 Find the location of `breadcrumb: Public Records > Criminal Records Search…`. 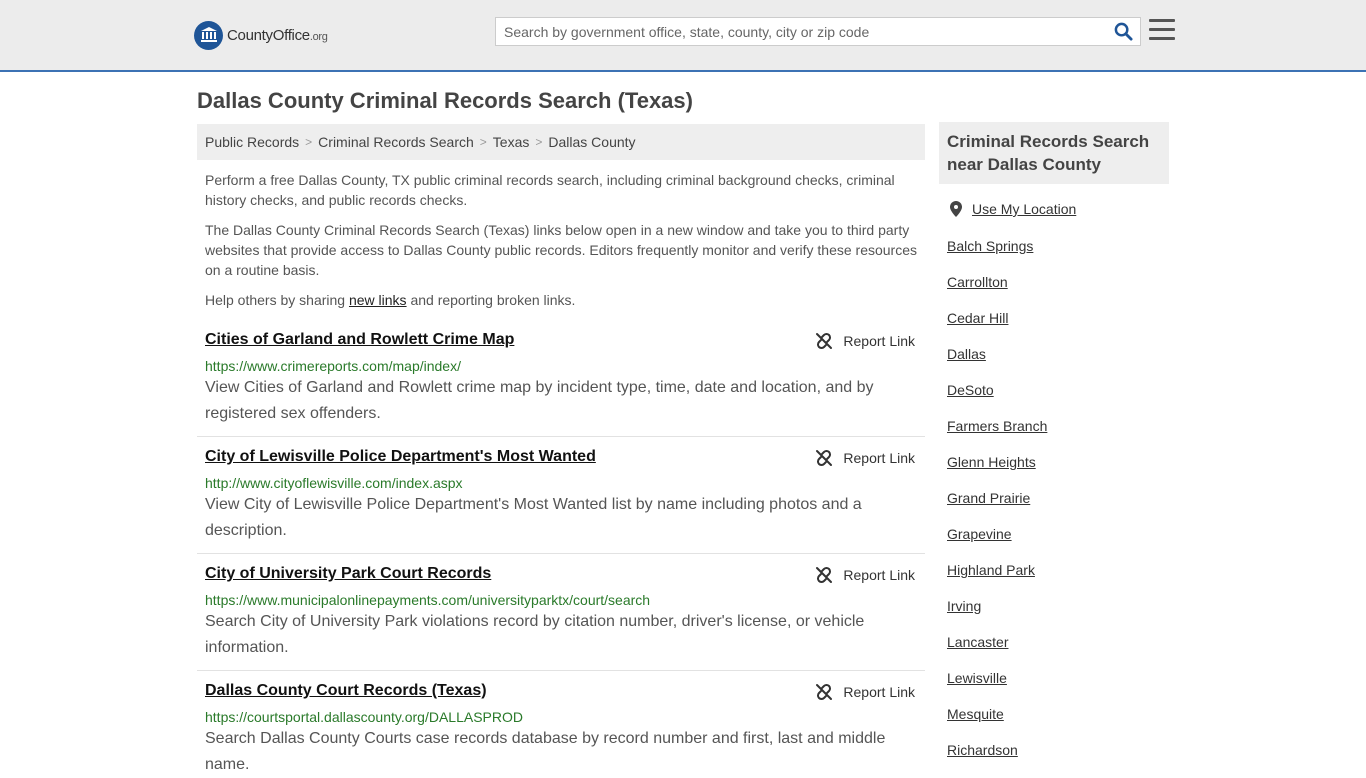

breadcrumb: Public Records > Criminal Records Search… is located at coordinates (561, 142).